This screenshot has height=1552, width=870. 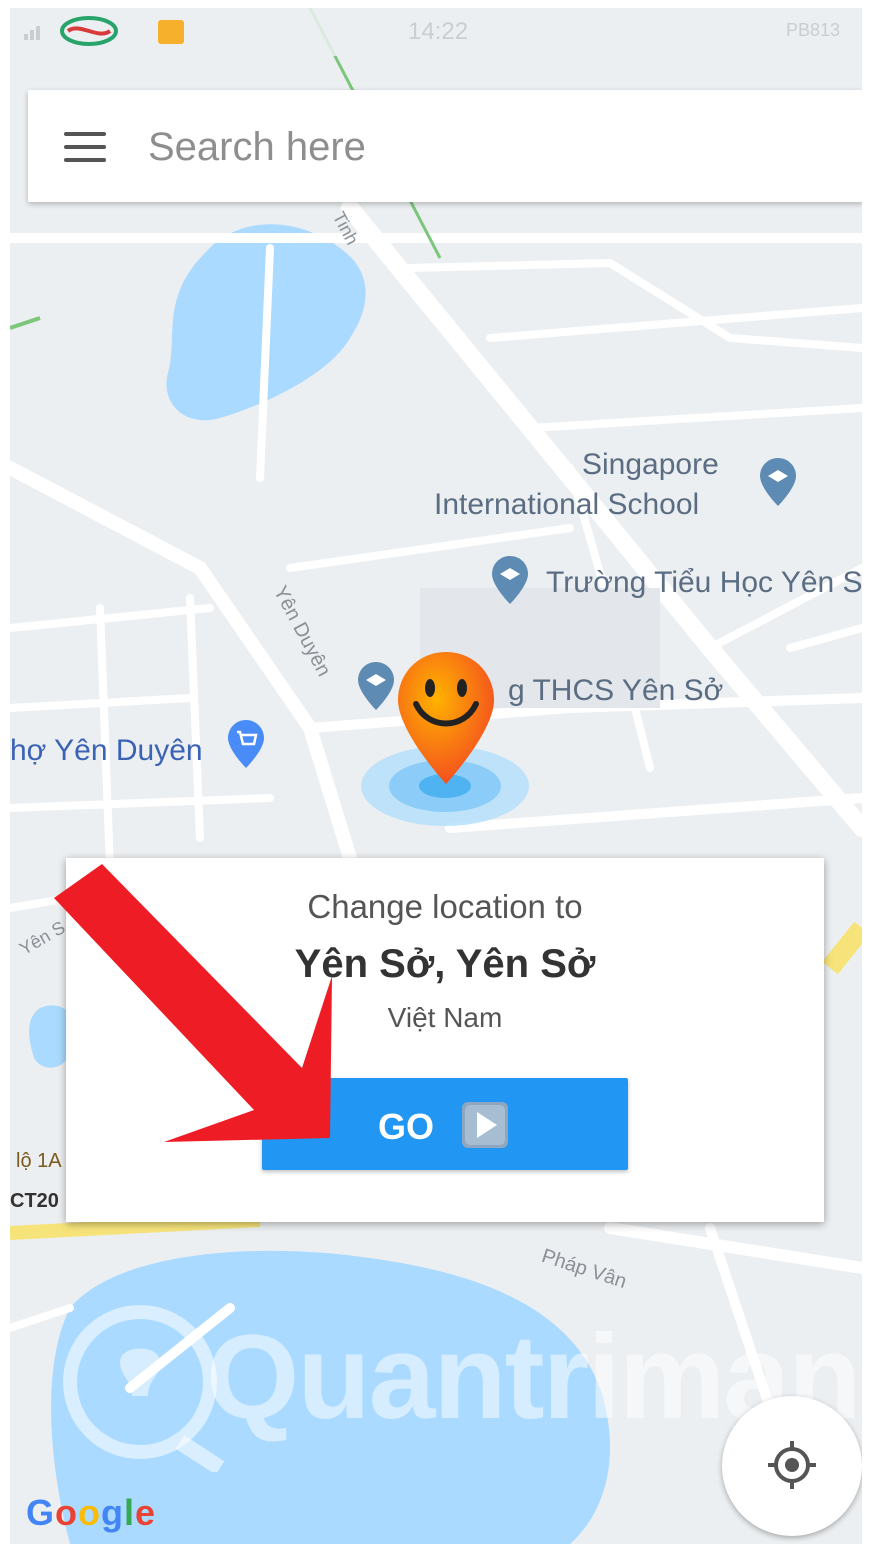 What do you see at coordinates (445, 1017) in the screenshot?
I see `dialog-country: Việt Nam` at bounding box center [445, 1017].